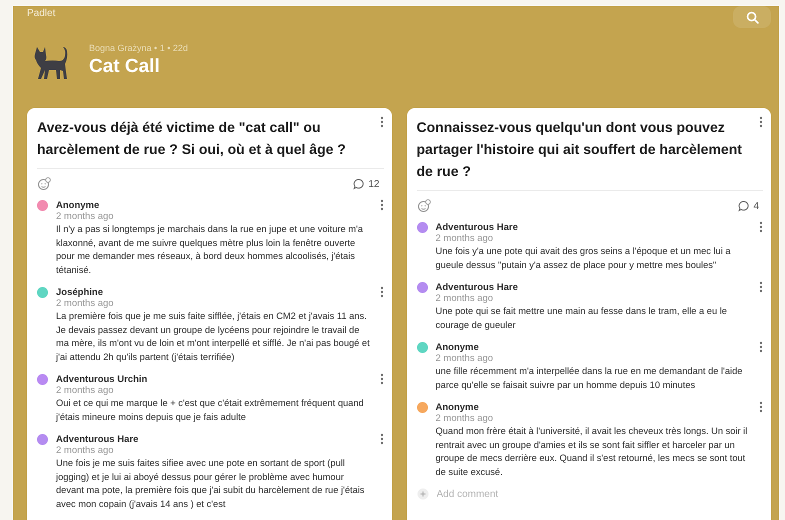 The height and width of the screenshot is (520, 785). I want to click on comment-text: Il n'y a pas si longtemps je marchais dans la rue en jupe et une voiture m'a klaxonné, avant de me suivre quelques mètre plus loin la fenêtre ouverte pour me demander mes réseaux, à bord deux hommes alcoolisés, j'étais tétanisé., so click(210, 249).